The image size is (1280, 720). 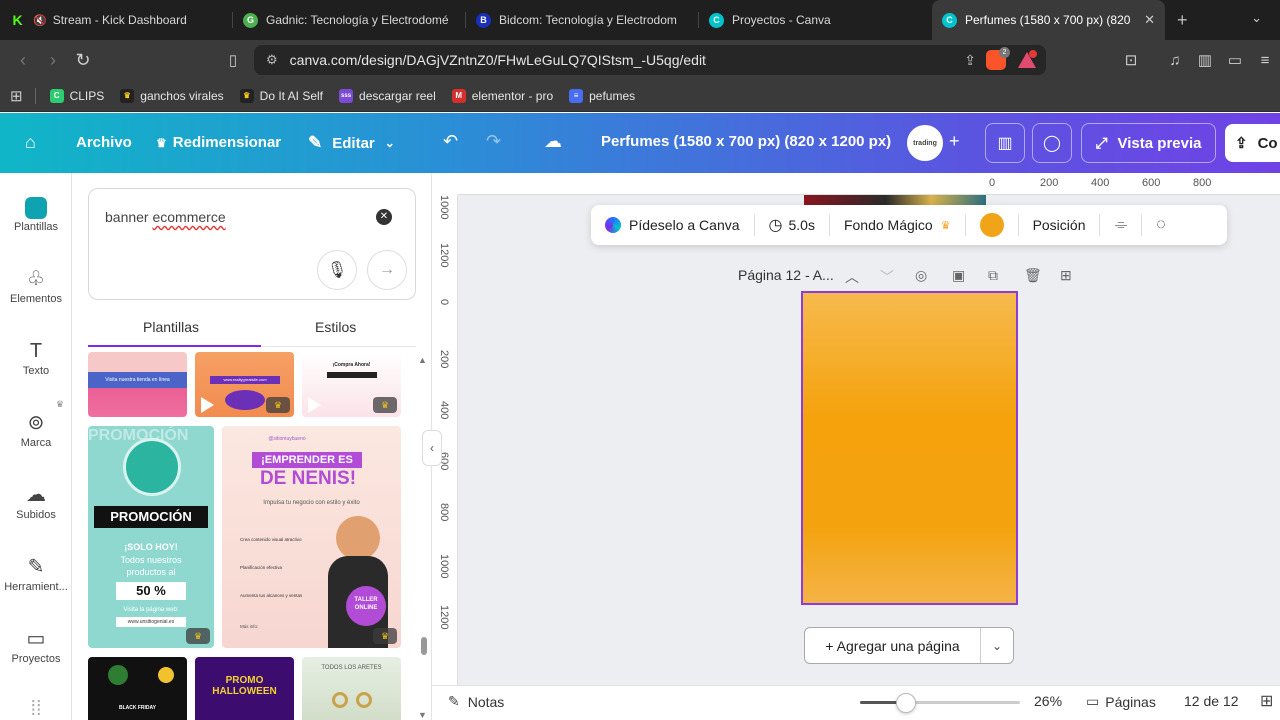 What do you see at coordinates (1120, 225) in the screenshot?
I see `copy-style-button: ⌯` at bounding box center [1120, 225].